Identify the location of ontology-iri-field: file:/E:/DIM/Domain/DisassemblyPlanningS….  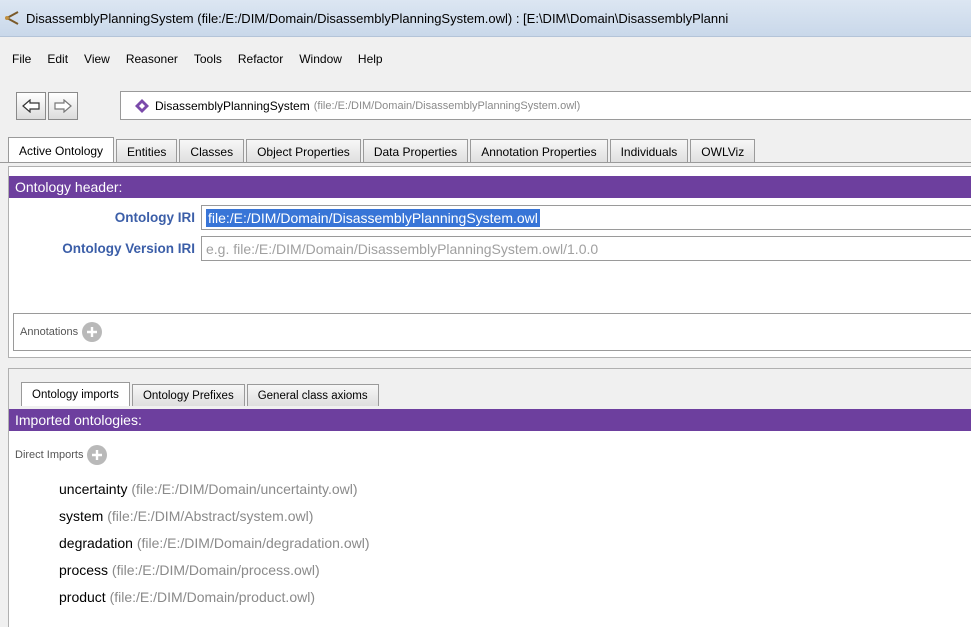
(586, 217).